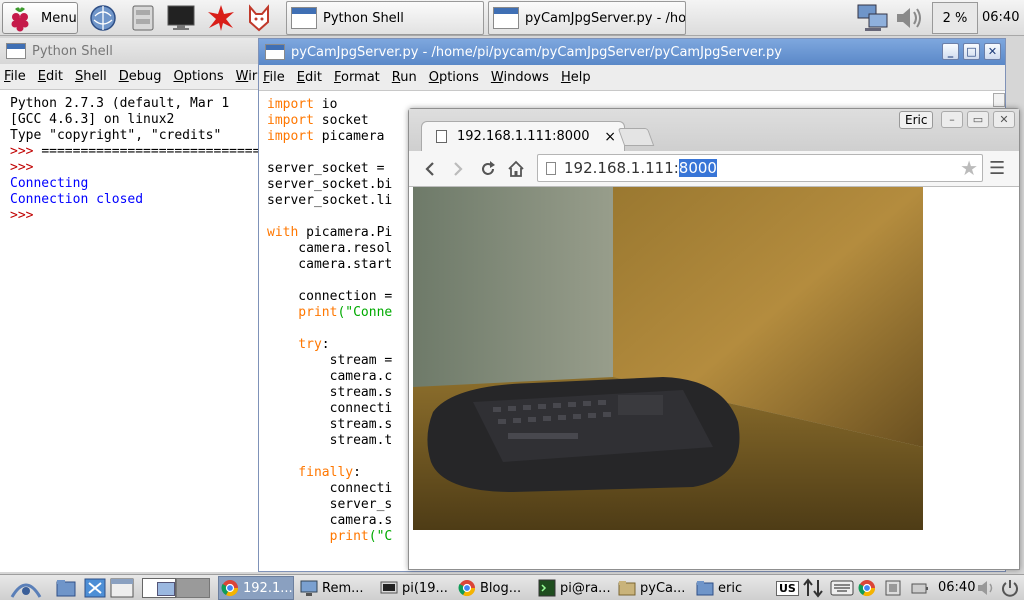 This screenshot has width=1024, height=600. What do you see at coordinates (176, 588) in the screenshot?
I see `workspace-pager` at bounding box center [176, 588].